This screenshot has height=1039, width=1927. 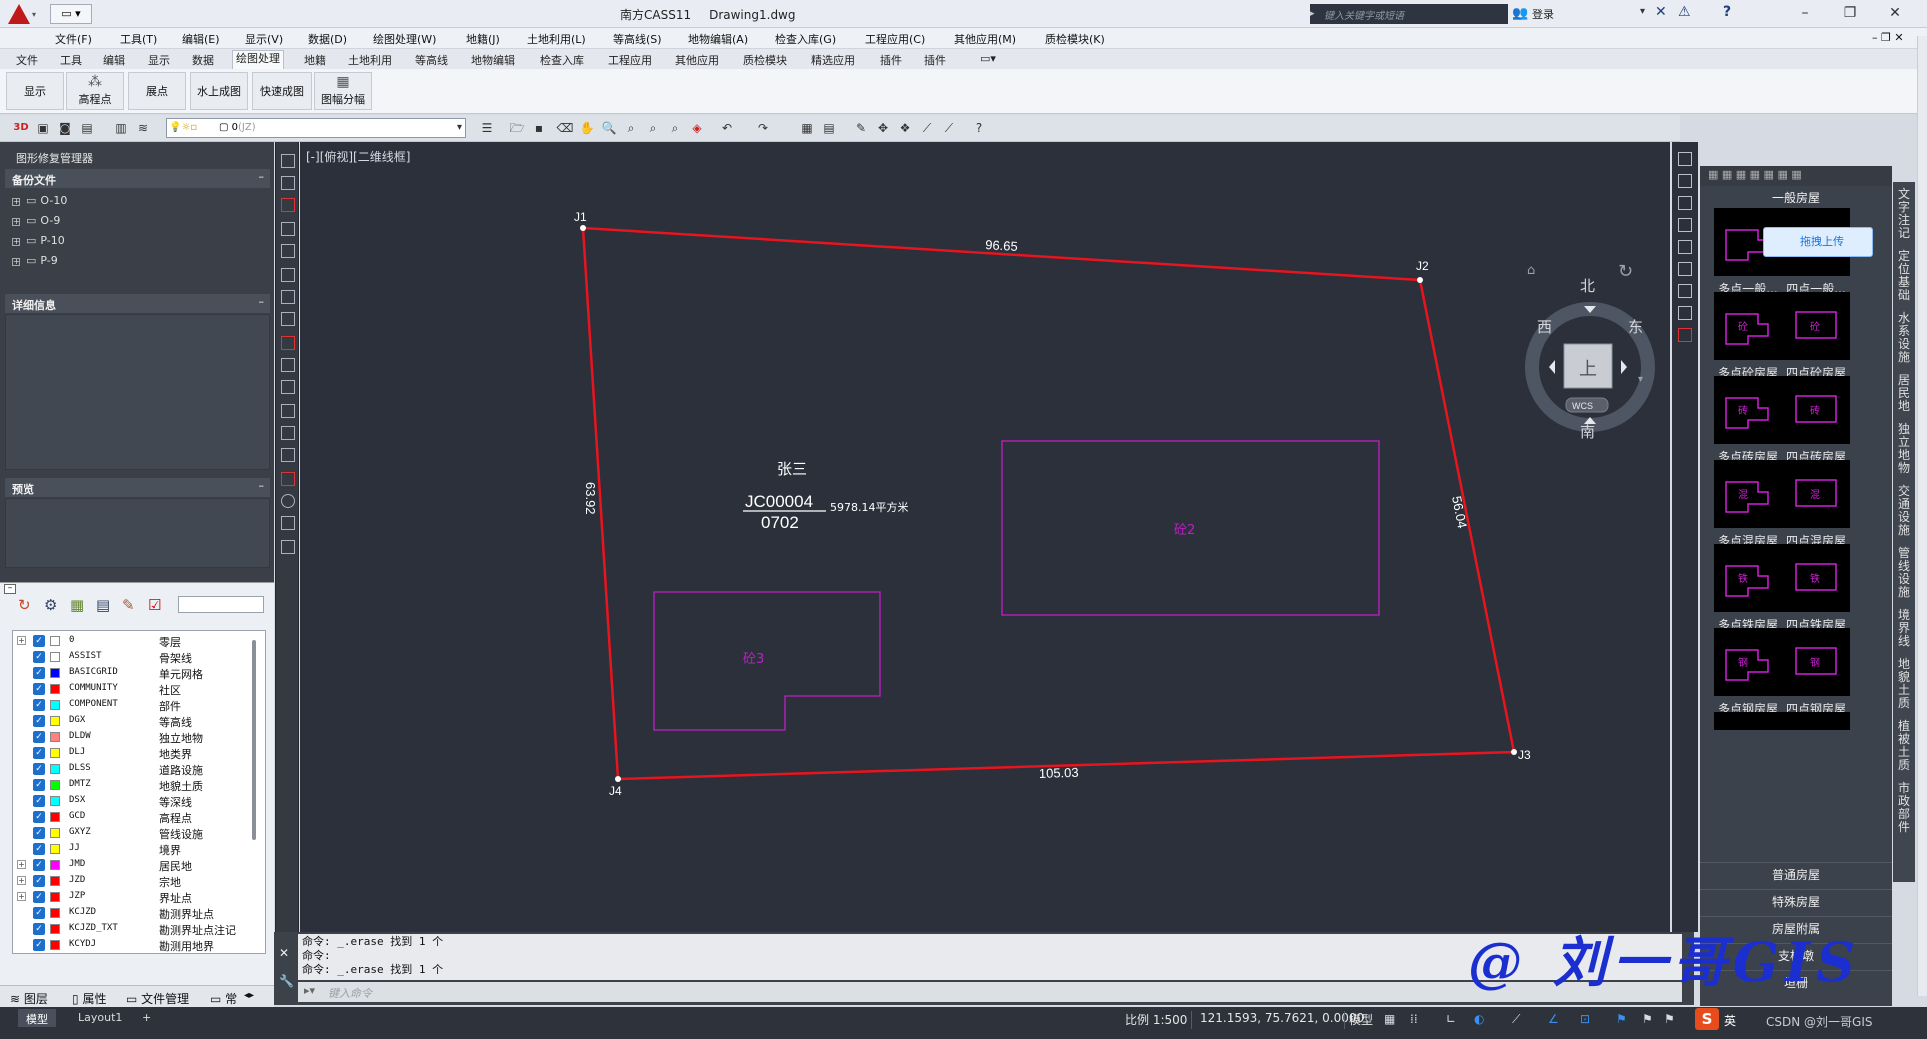 I want to click on tab-model: 模型, so click(x=37, y=1018).